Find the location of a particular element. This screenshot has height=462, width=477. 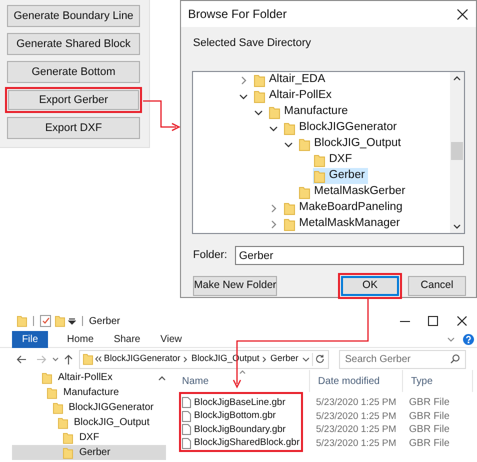

up-arrow-icon is located at coordinates (68, 359).